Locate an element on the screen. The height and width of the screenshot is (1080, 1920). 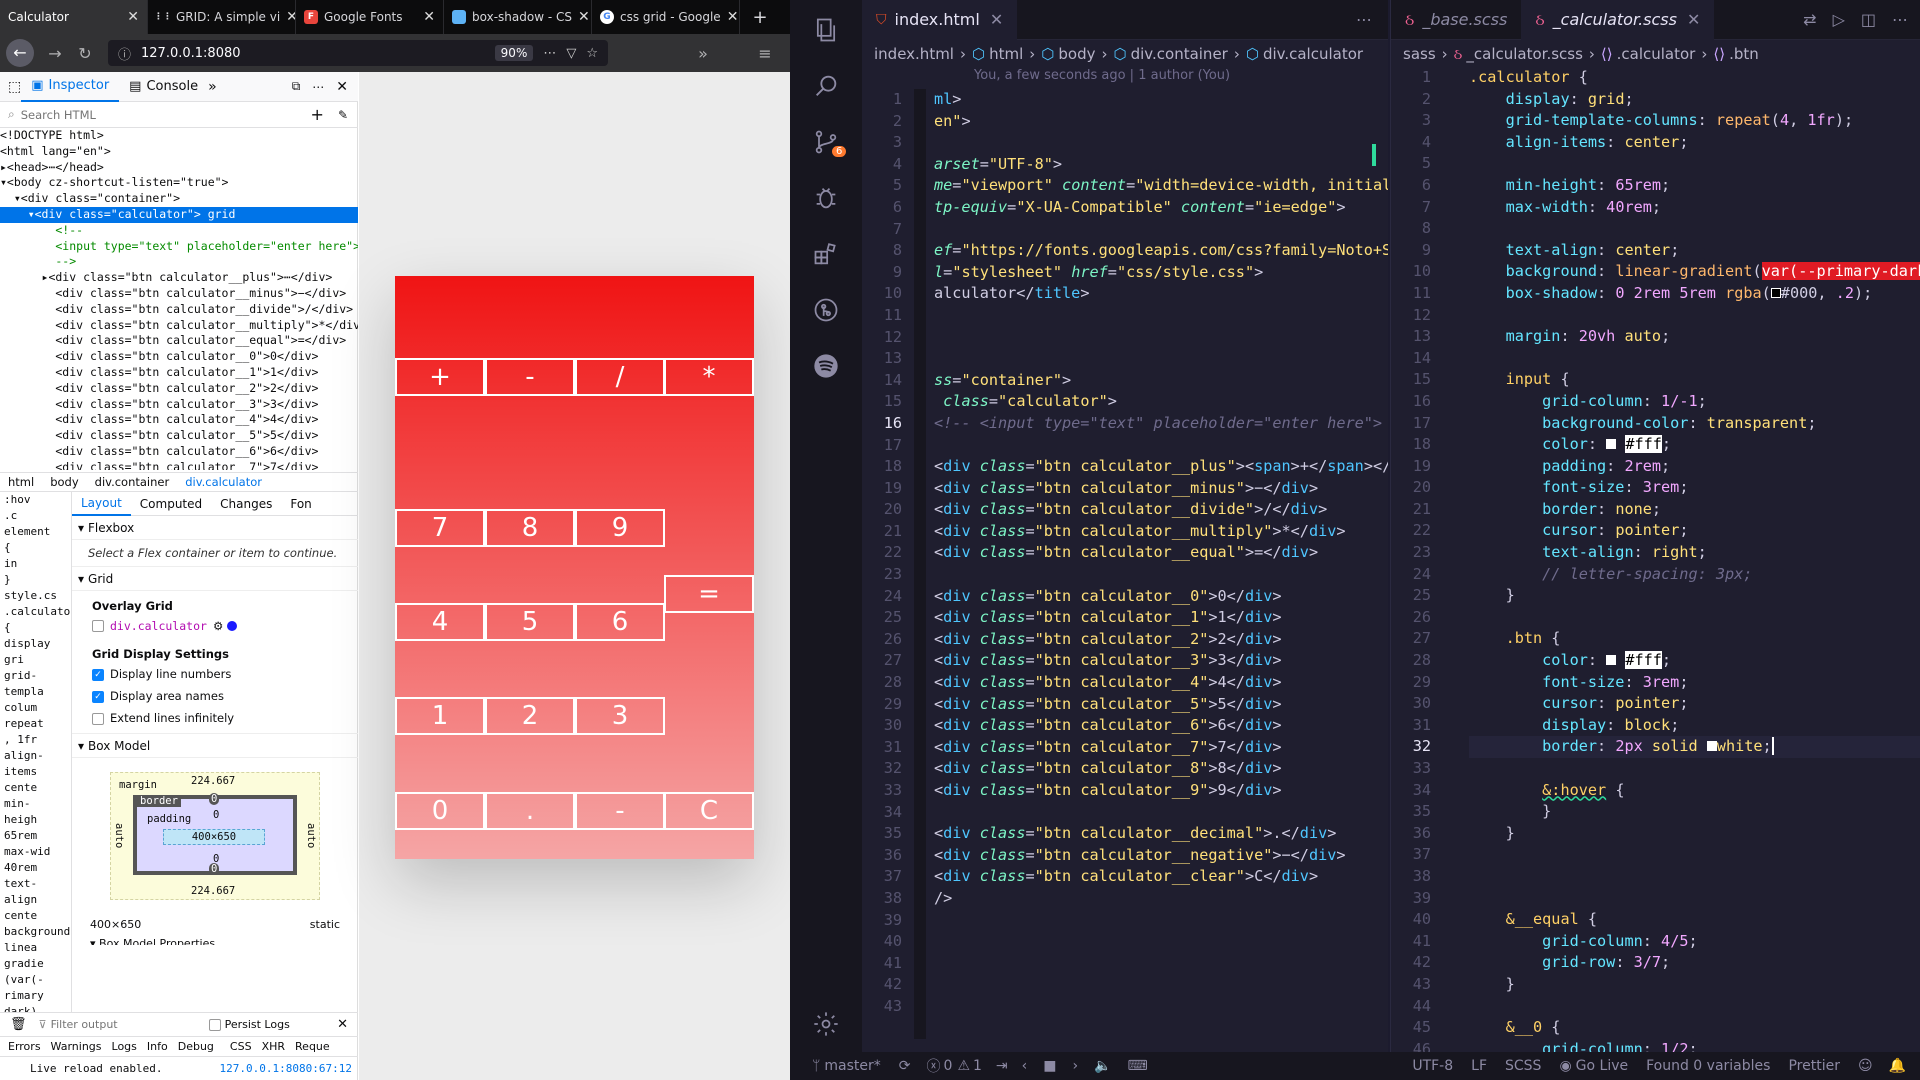
tree-node: --> is located at coordinates (179, 262).